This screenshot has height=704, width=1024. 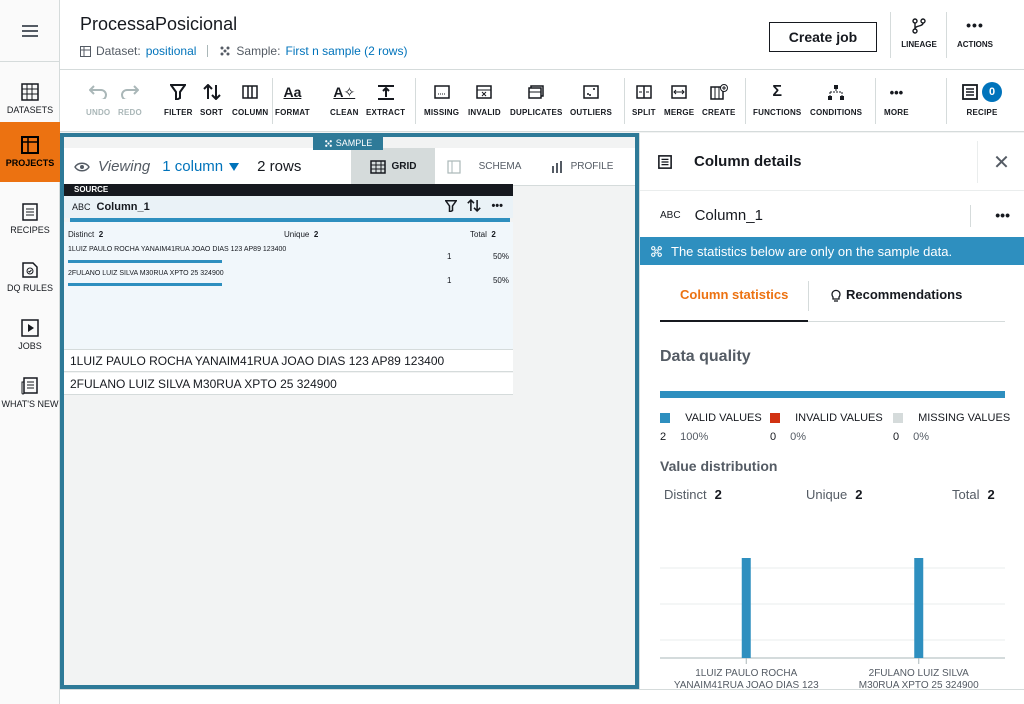 What do you see at coordinates (1000, 162) in the screenshot?
I see `close-icon: ✕` at bounding box center [1000, 162].